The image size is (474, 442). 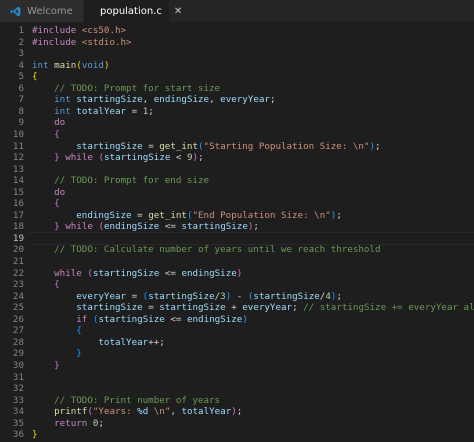 What do you see at coordinates (237, 434) in the screenshot?
I see `code-line: 36}` at bounding box center [237, 434].